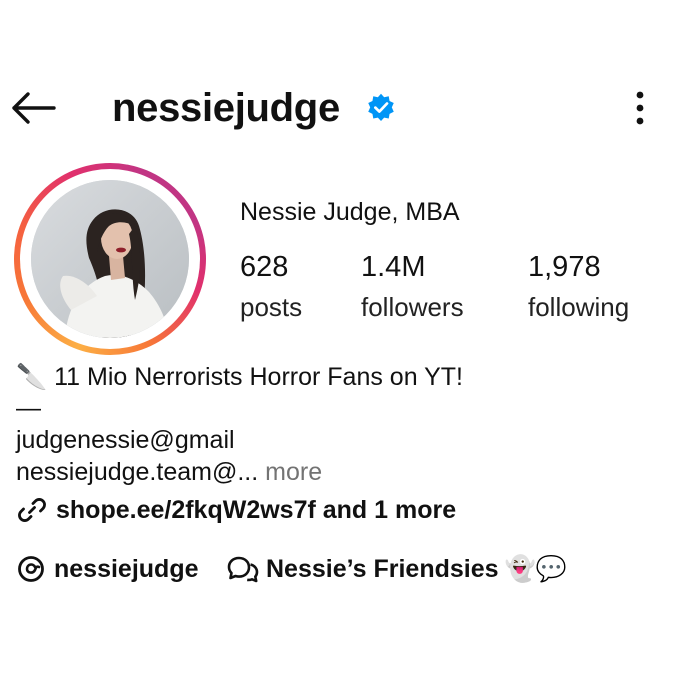 Image resolution: width=688 pixels, height=689 pixels. I want to click on followers-label: followers, so click(412, 307).